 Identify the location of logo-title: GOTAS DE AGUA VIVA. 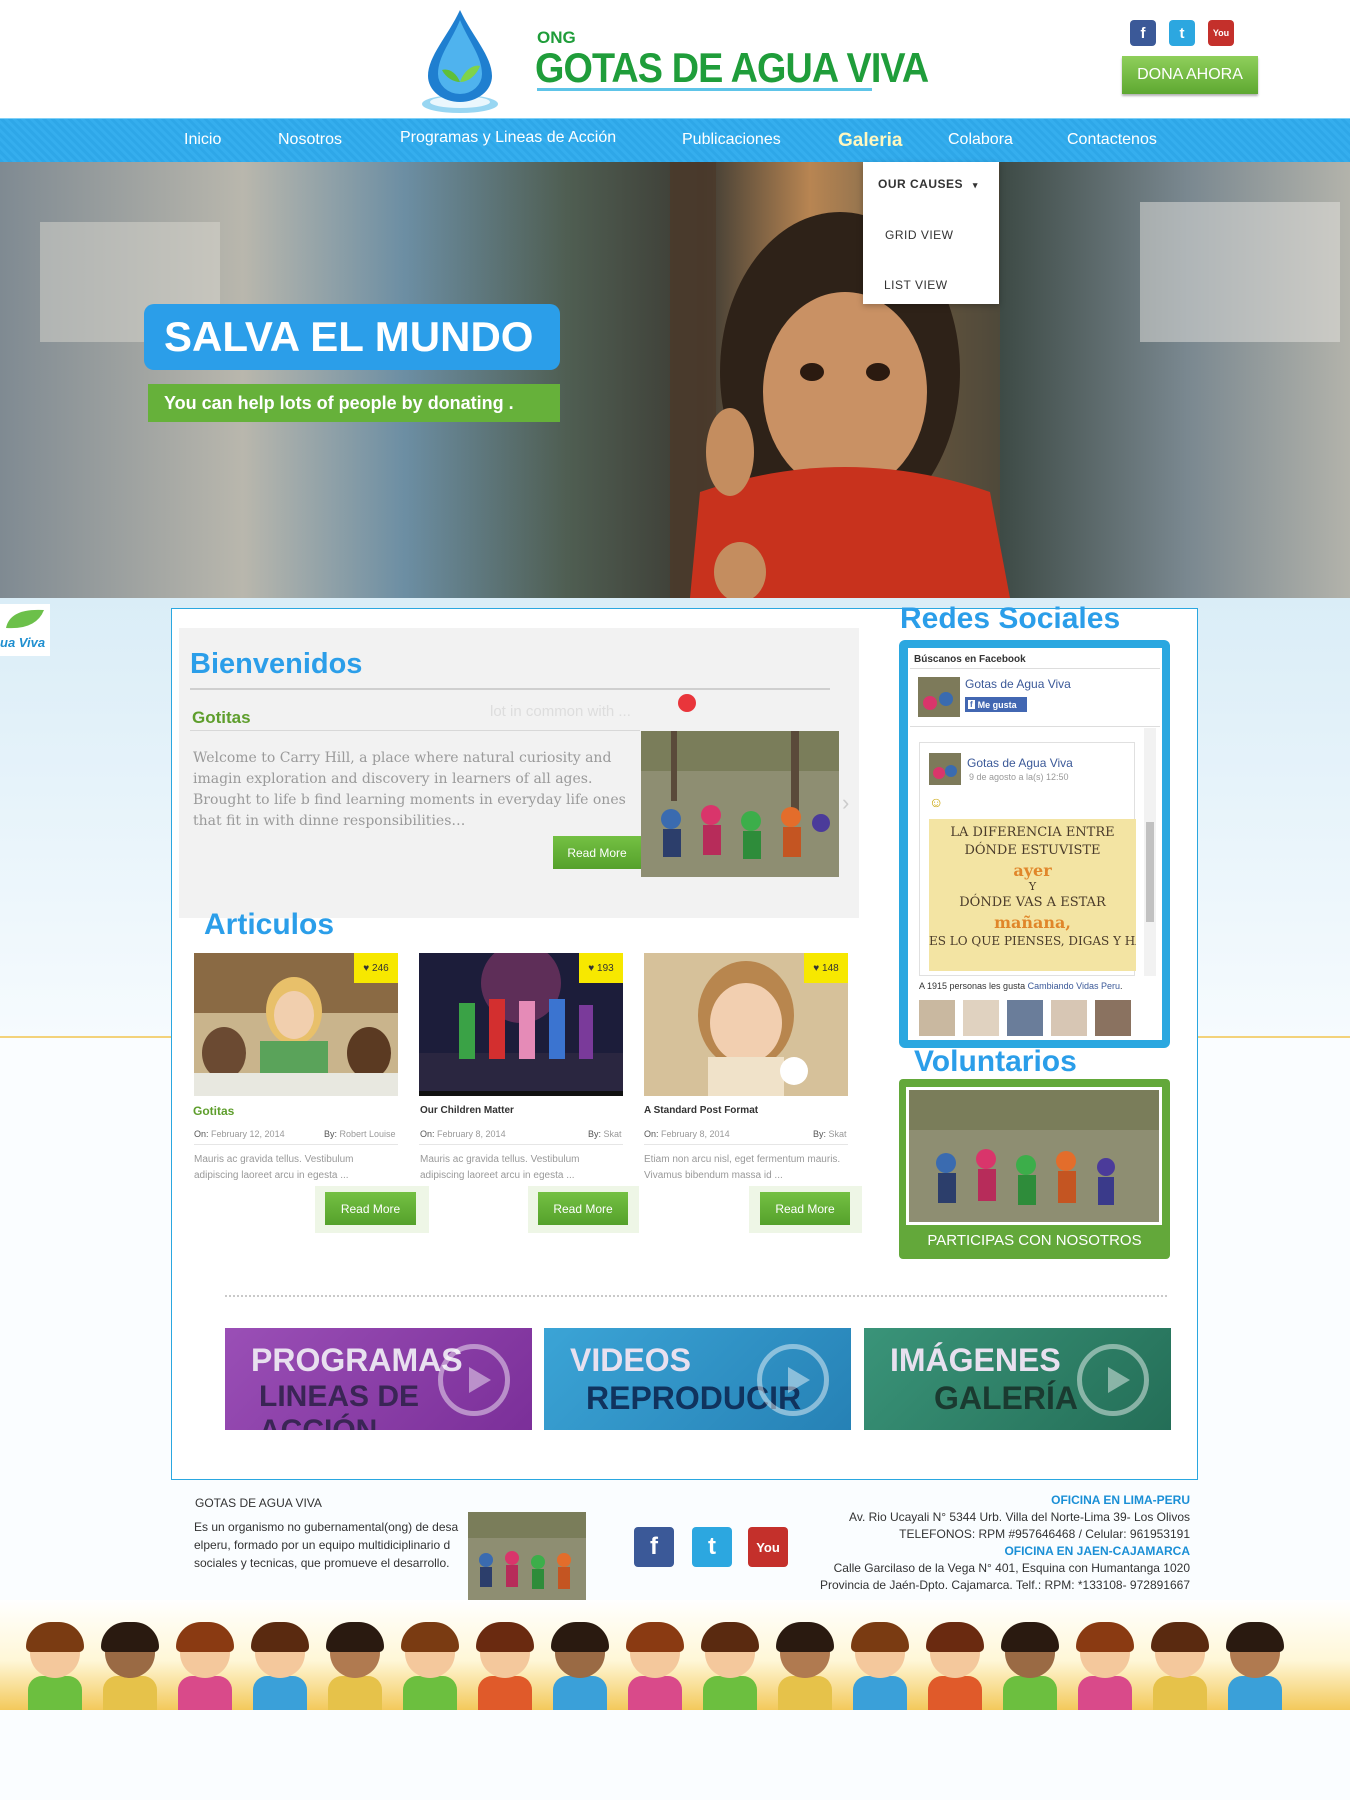
(732, 68).